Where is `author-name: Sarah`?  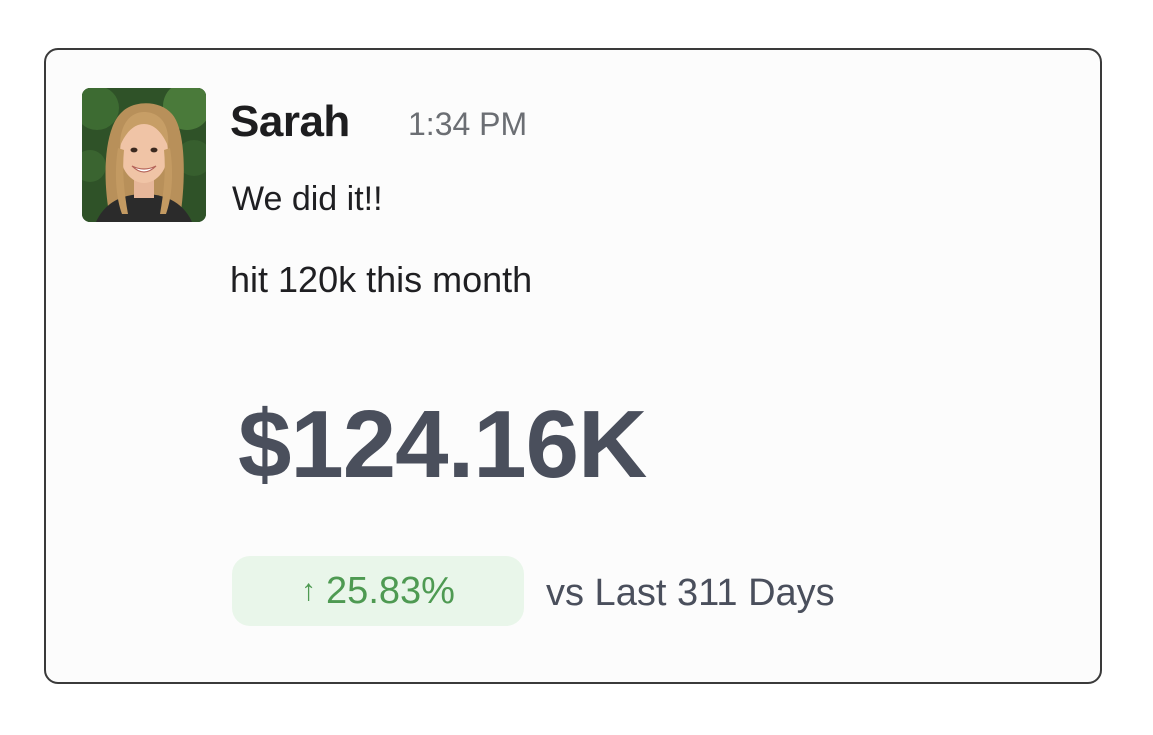
author-name: Sarah is located at coordinates (290, 122).